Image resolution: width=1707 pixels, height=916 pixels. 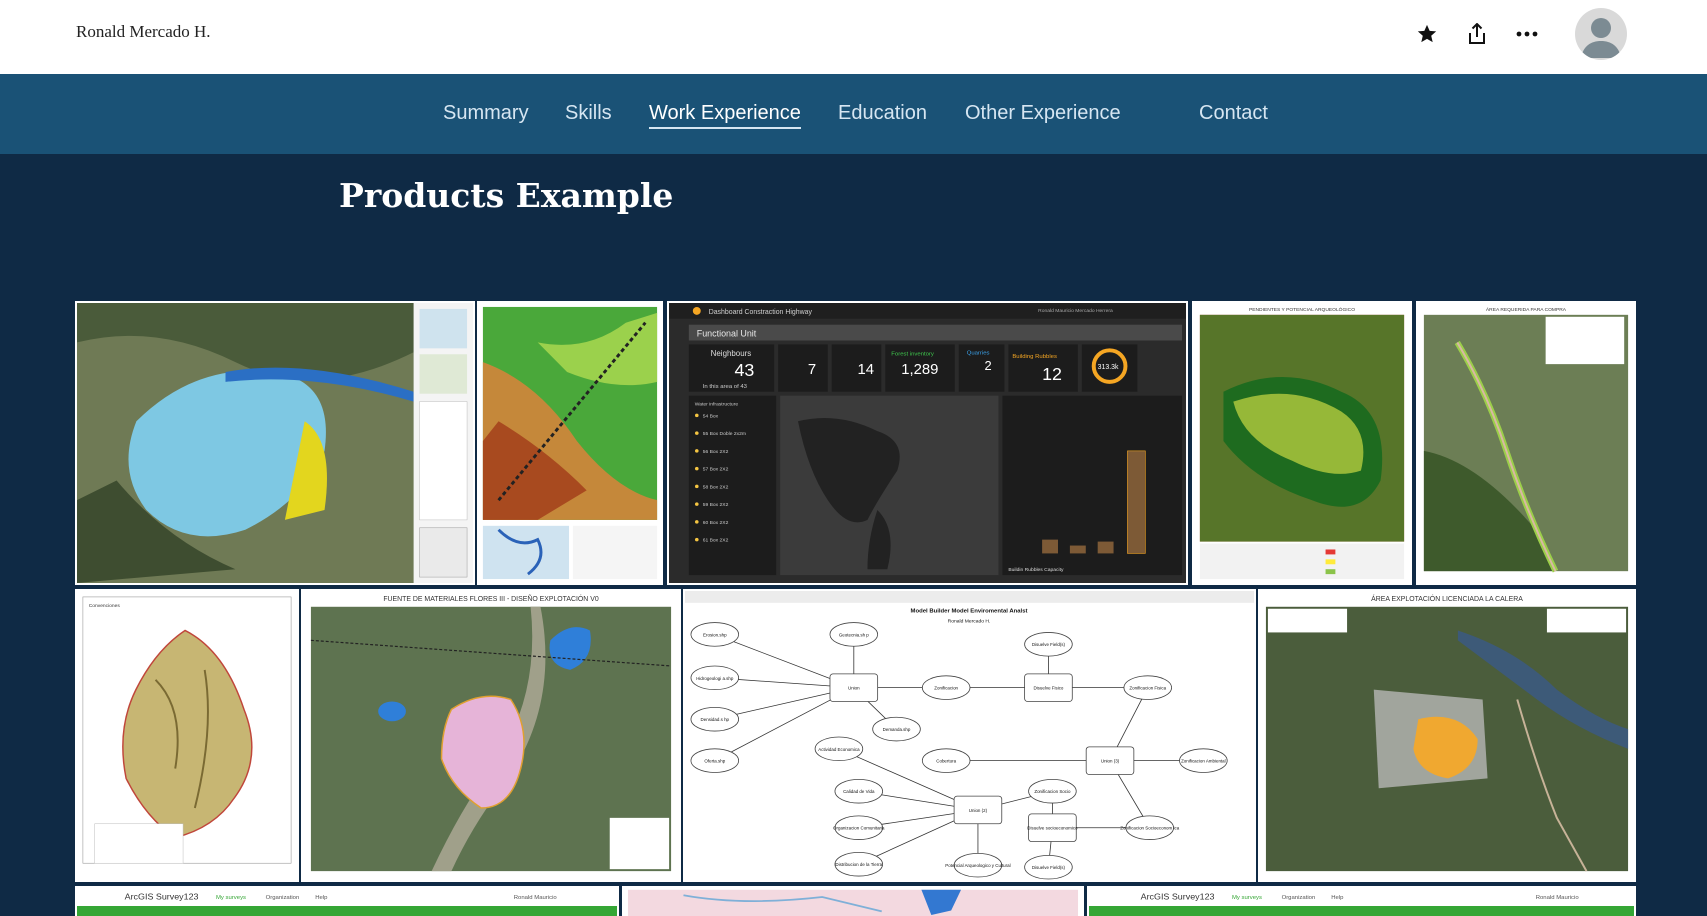 What do you see at coordinates (1447, 598) in the screenshot?
I see `calera-title: ÁREA EXPLOTACIÓN LICENCIADA LA CALERA` at bounding box center [1447, 598].